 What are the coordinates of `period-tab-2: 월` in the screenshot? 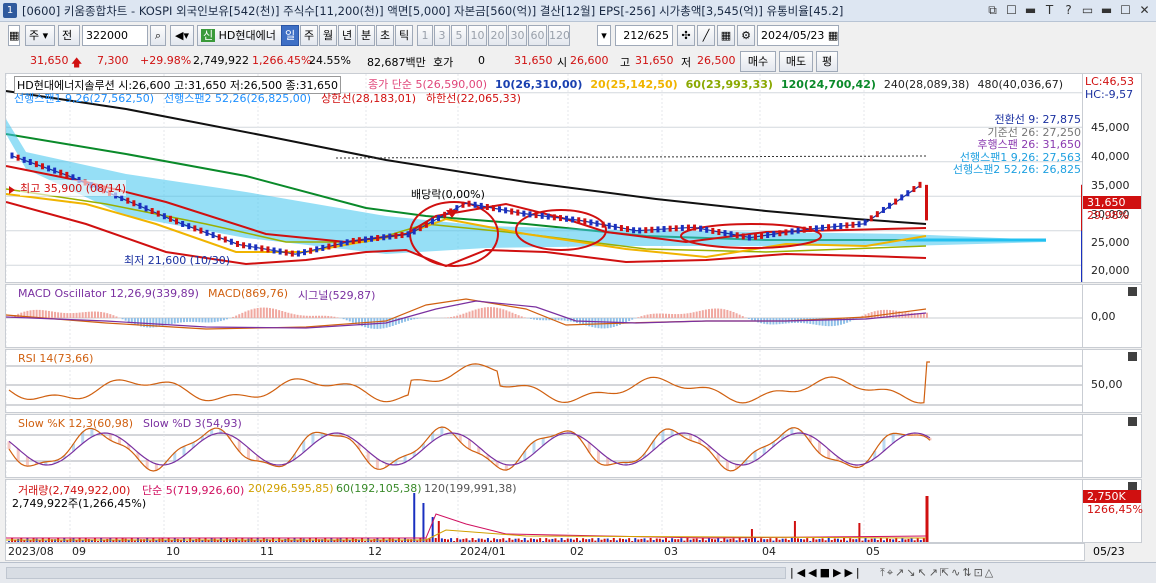 It's located at (328, 35).